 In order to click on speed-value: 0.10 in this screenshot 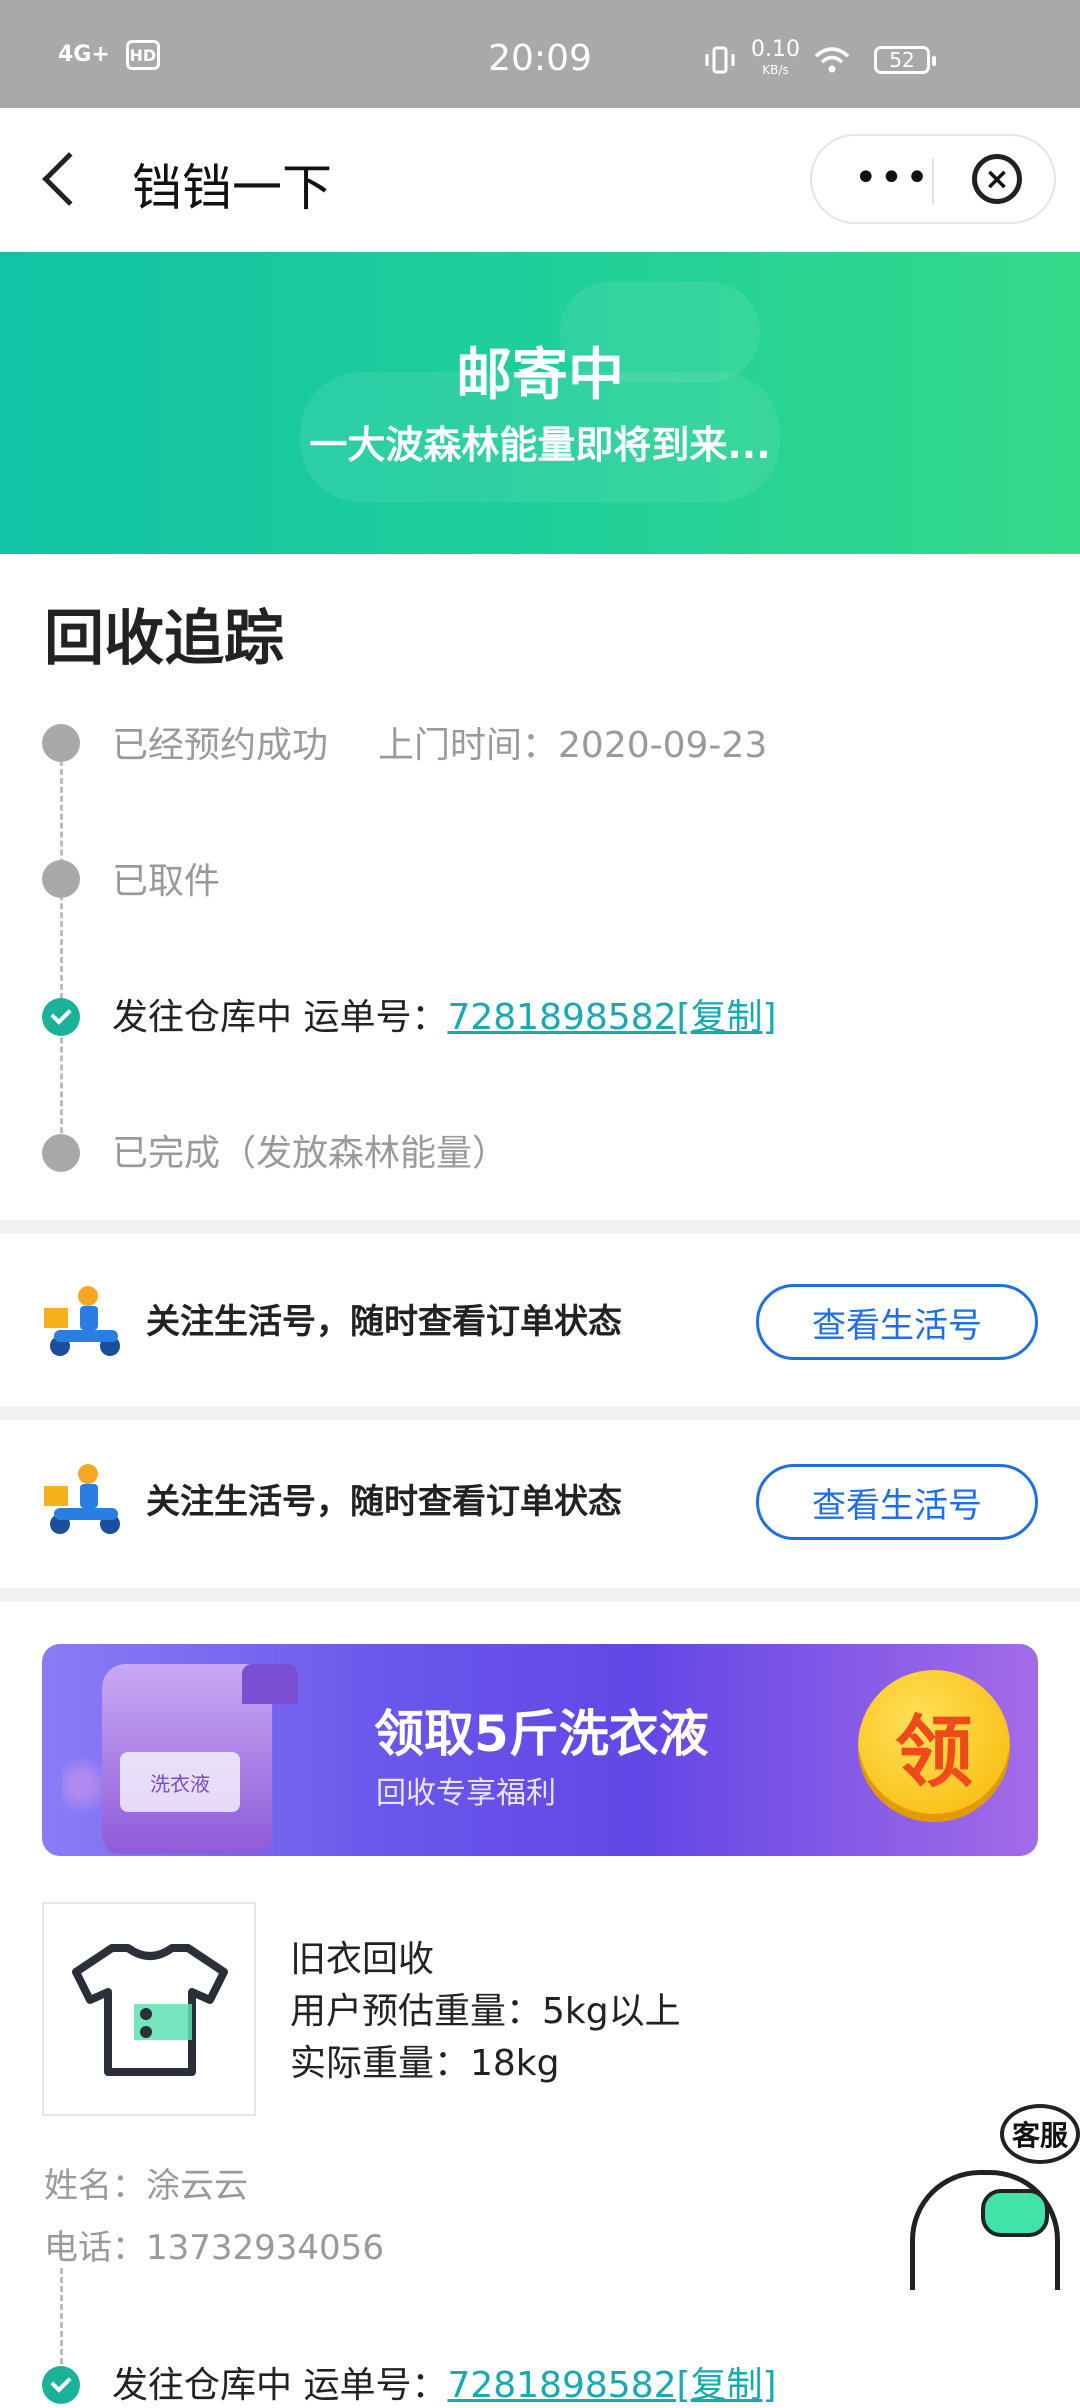, I will do `click(775, 49)`.